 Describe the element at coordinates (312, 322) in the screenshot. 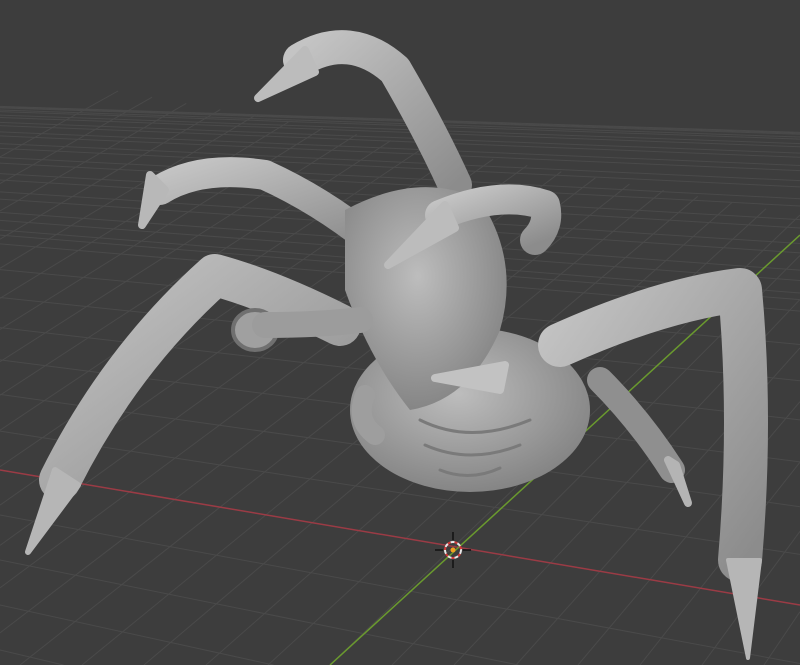

I see `mouth-arm` at that location.